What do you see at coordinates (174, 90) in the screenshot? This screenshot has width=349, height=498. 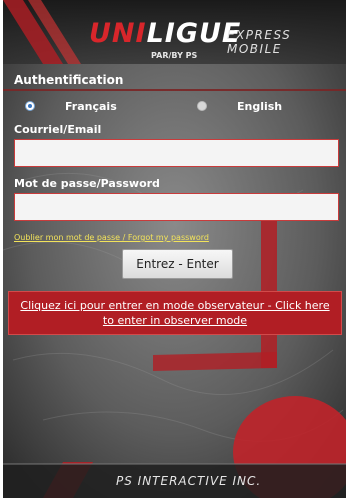 I see `divider` at bounding box center [174, 90].